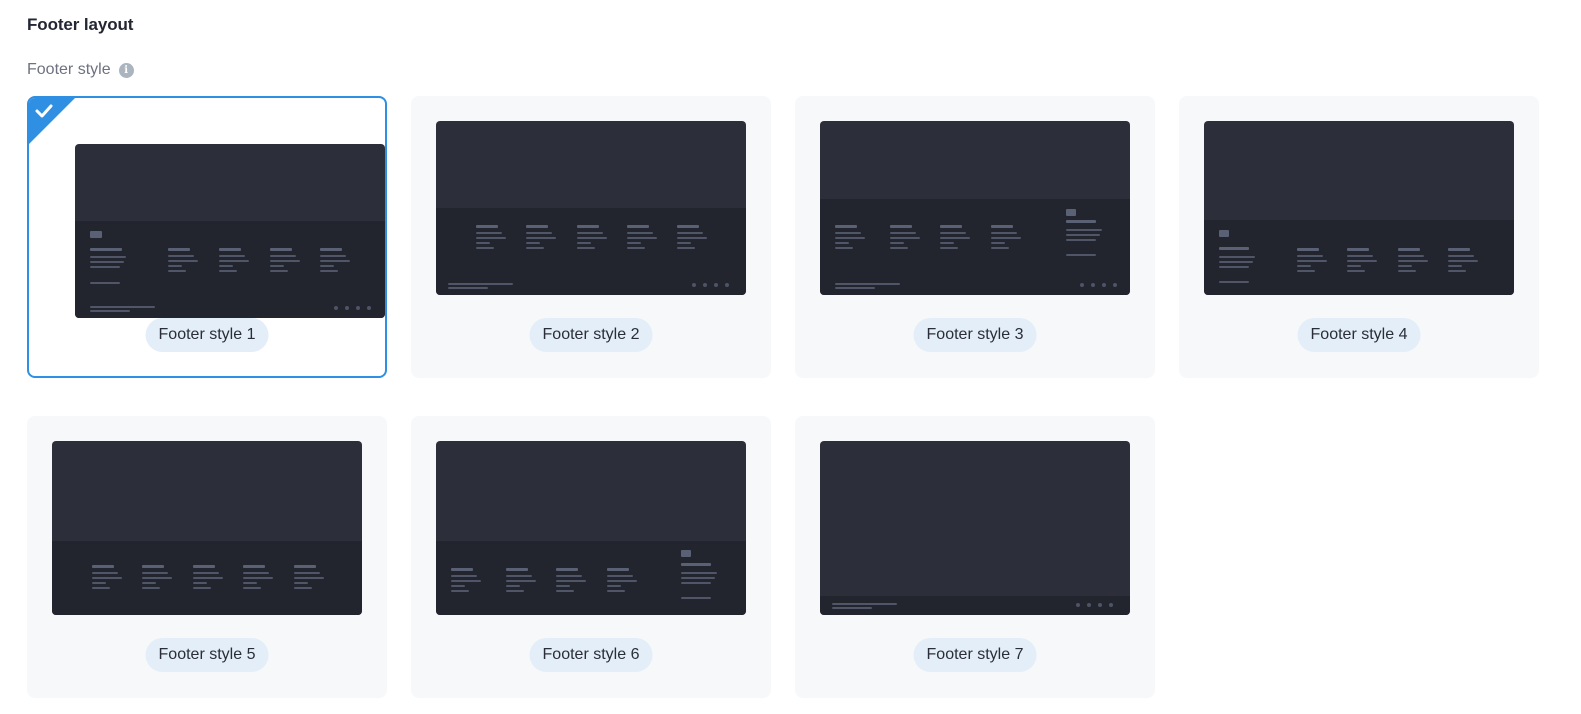  I want to click on footer-style-option-7: Footer style 7, so click(975, 557).